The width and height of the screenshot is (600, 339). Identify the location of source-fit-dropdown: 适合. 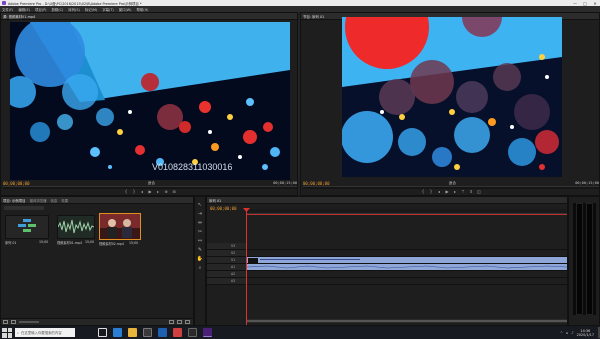
(151, 183).